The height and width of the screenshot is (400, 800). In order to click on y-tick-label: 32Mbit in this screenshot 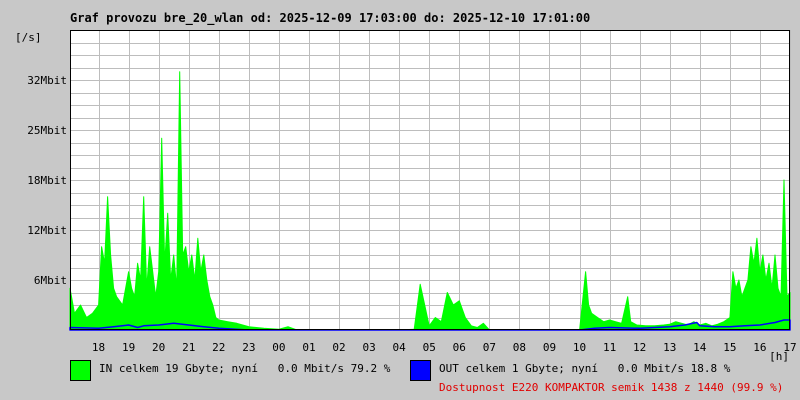, I will do `click(47, 80)`.